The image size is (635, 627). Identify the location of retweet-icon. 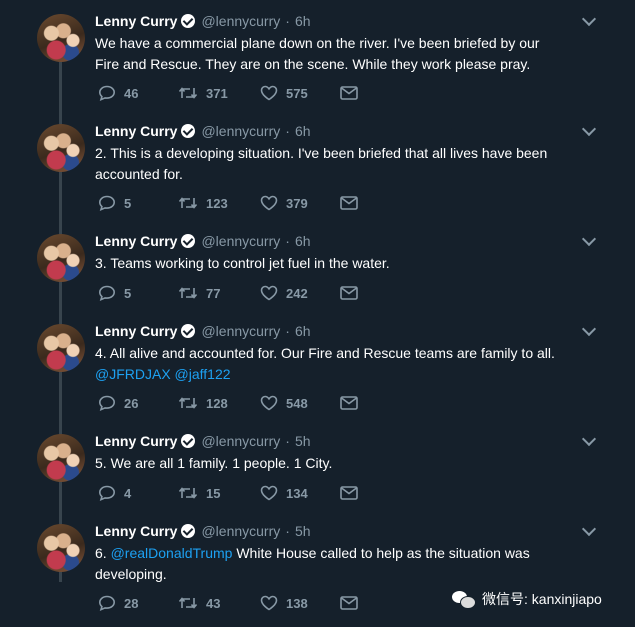
(188, 403).